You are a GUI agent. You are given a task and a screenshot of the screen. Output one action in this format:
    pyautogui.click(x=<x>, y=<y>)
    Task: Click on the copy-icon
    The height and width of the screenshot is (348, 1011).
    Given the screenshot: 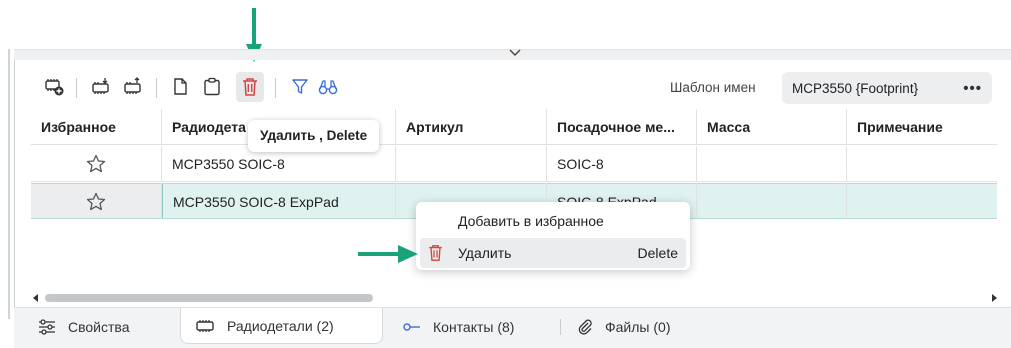 What is the action you would take?
    pyautogui.click(x=180, y=86)
    